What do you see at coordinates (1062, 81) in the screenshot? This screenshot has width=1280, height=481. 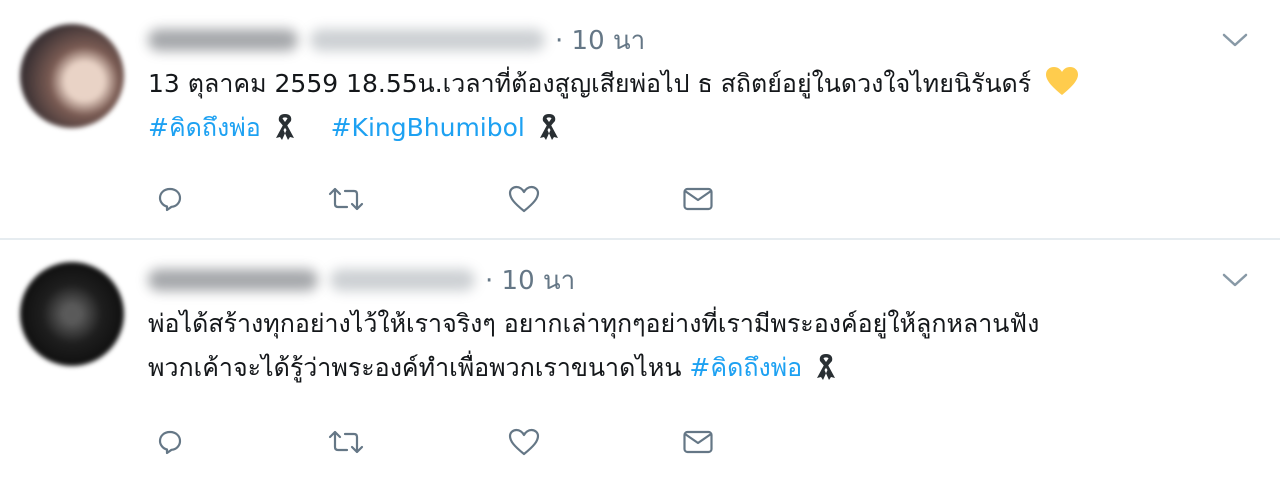 I see `yellow-heart-icon` at bounding box center [1062, 81].